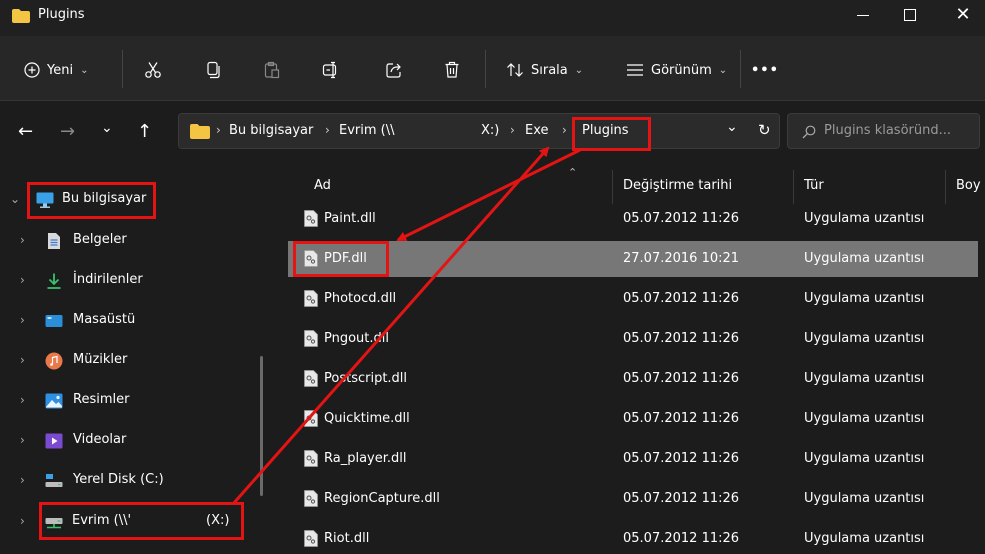 The image size is (985, 554). What do you see at coordinates (135, 241) in the screenshot?
I see `sidebar-item-documents: › Belgeler` at bounding box center [135, 241].